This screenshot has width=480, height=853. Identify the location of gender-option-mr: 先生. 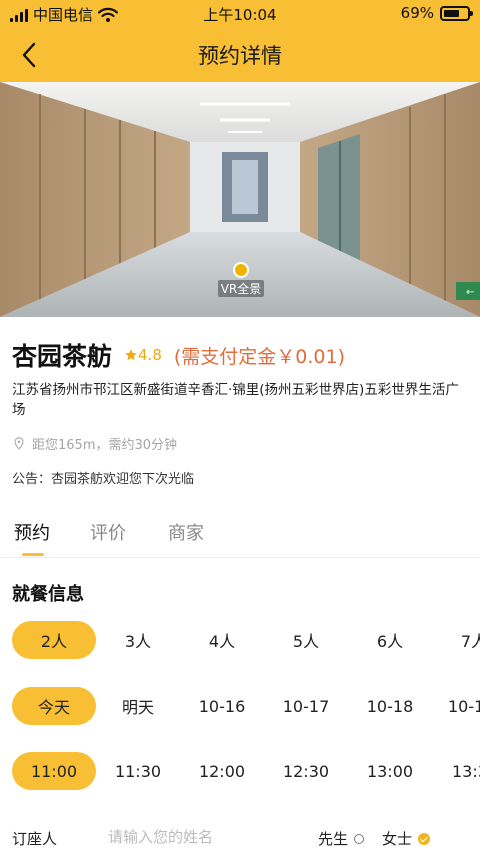
(341, 838).